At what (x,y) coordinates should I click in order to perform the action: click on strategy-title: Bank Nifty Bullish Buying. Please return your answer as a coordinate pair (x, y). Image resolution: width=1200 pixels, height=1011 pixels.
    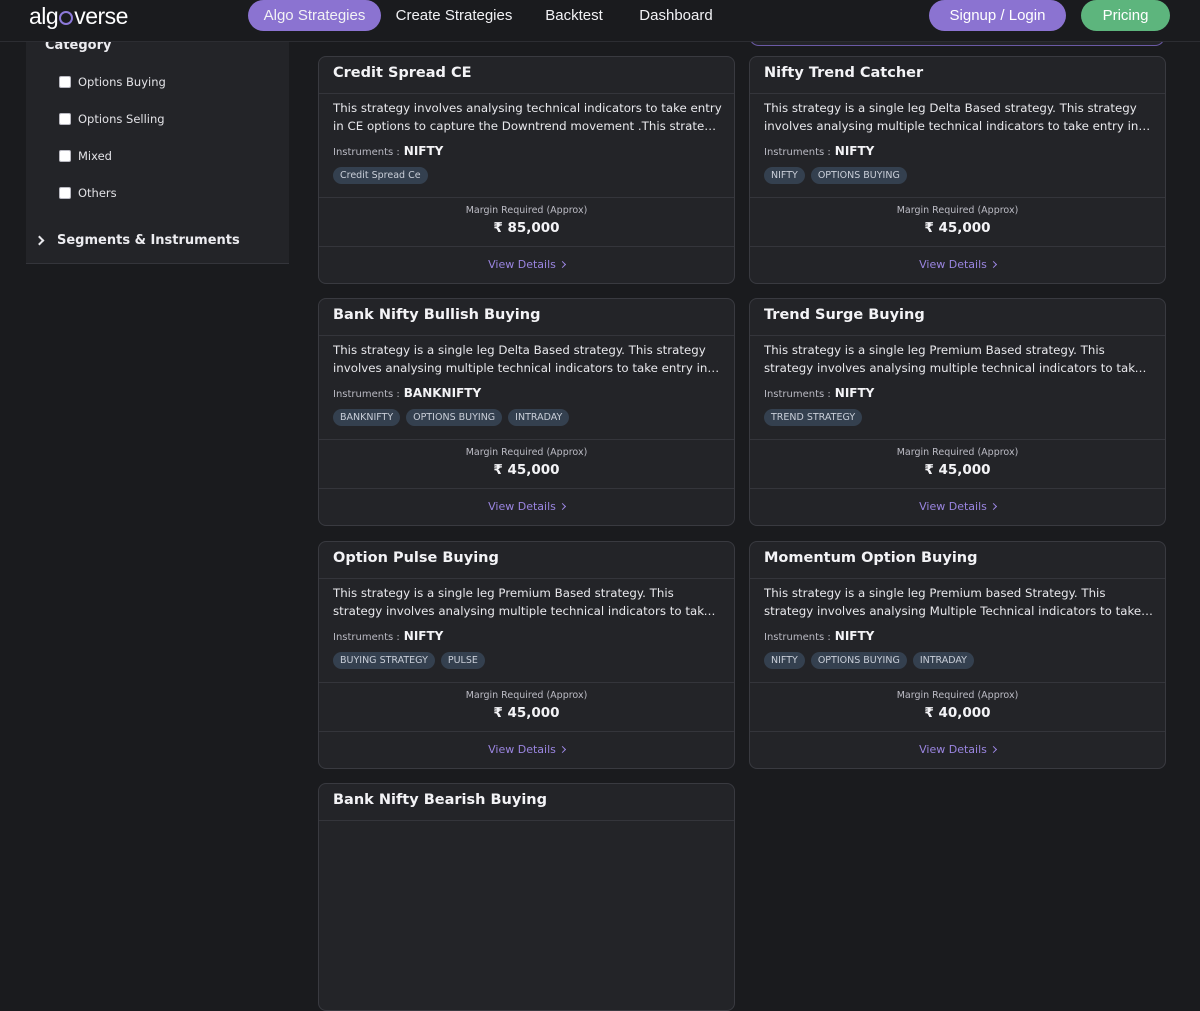
    Looking at the image, I should click on (436, 315).